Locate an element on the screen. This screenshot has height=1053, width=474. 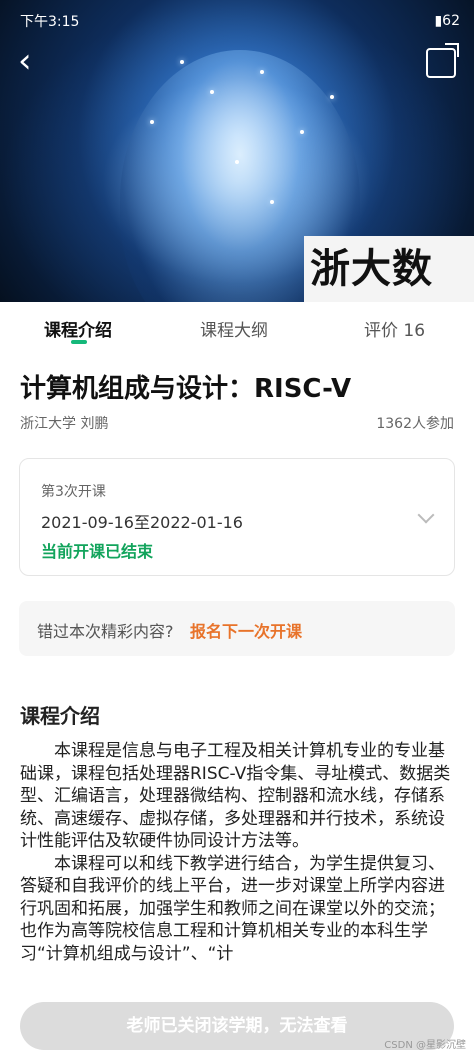
watermark: CSDN @星影沉壁 is located at coordinates (425, 1045).